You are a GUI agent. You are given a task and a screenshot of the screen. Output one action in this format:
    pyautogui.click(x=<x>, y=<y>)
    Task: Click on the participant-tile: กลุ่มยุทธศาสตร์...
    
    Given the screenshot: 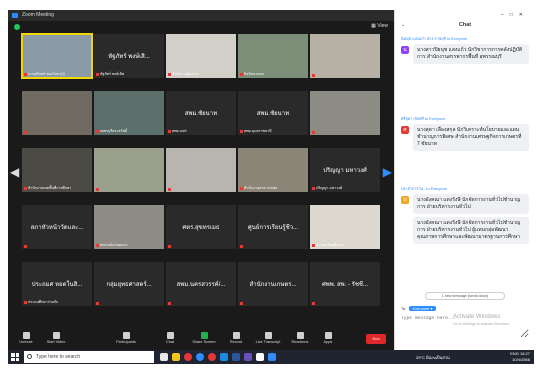 What is the action you would take?
    pyautogui.click(x=129, y=284)
    